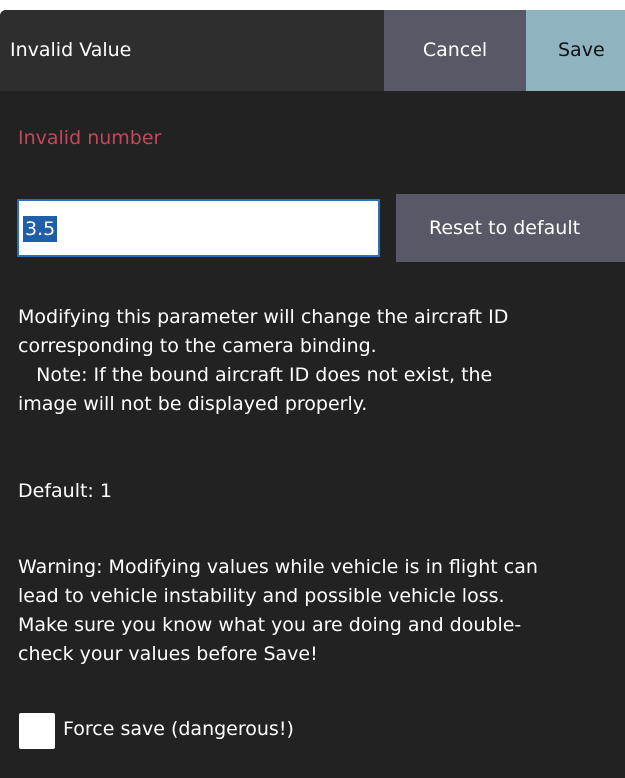  What do you see at coordinates (193, 404) in the screenshot?
I see `description-line: image will not be displayed properly.` at bounding box center [193, 404].